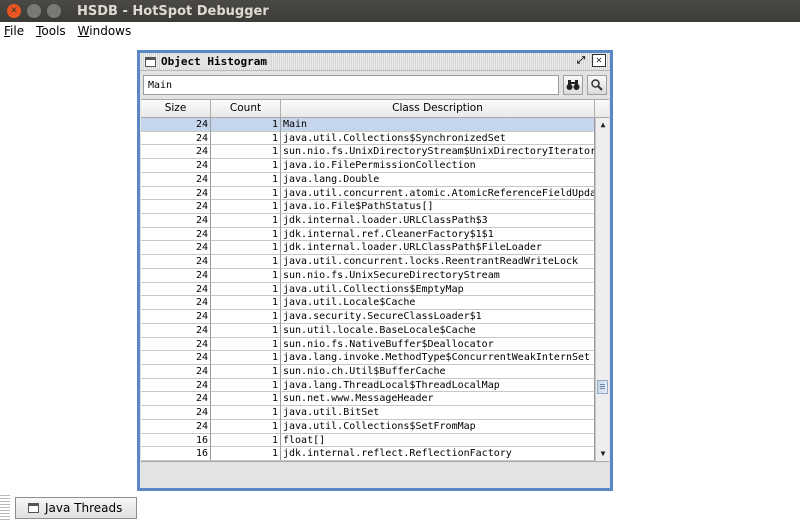 The image size is (800, 522). What do you see at coordinates (368, 330) in the screenshot?
I see `table-row: 24 1 sun.util.locale.BaseLocale$Cache` at bounding box center [368, 330].